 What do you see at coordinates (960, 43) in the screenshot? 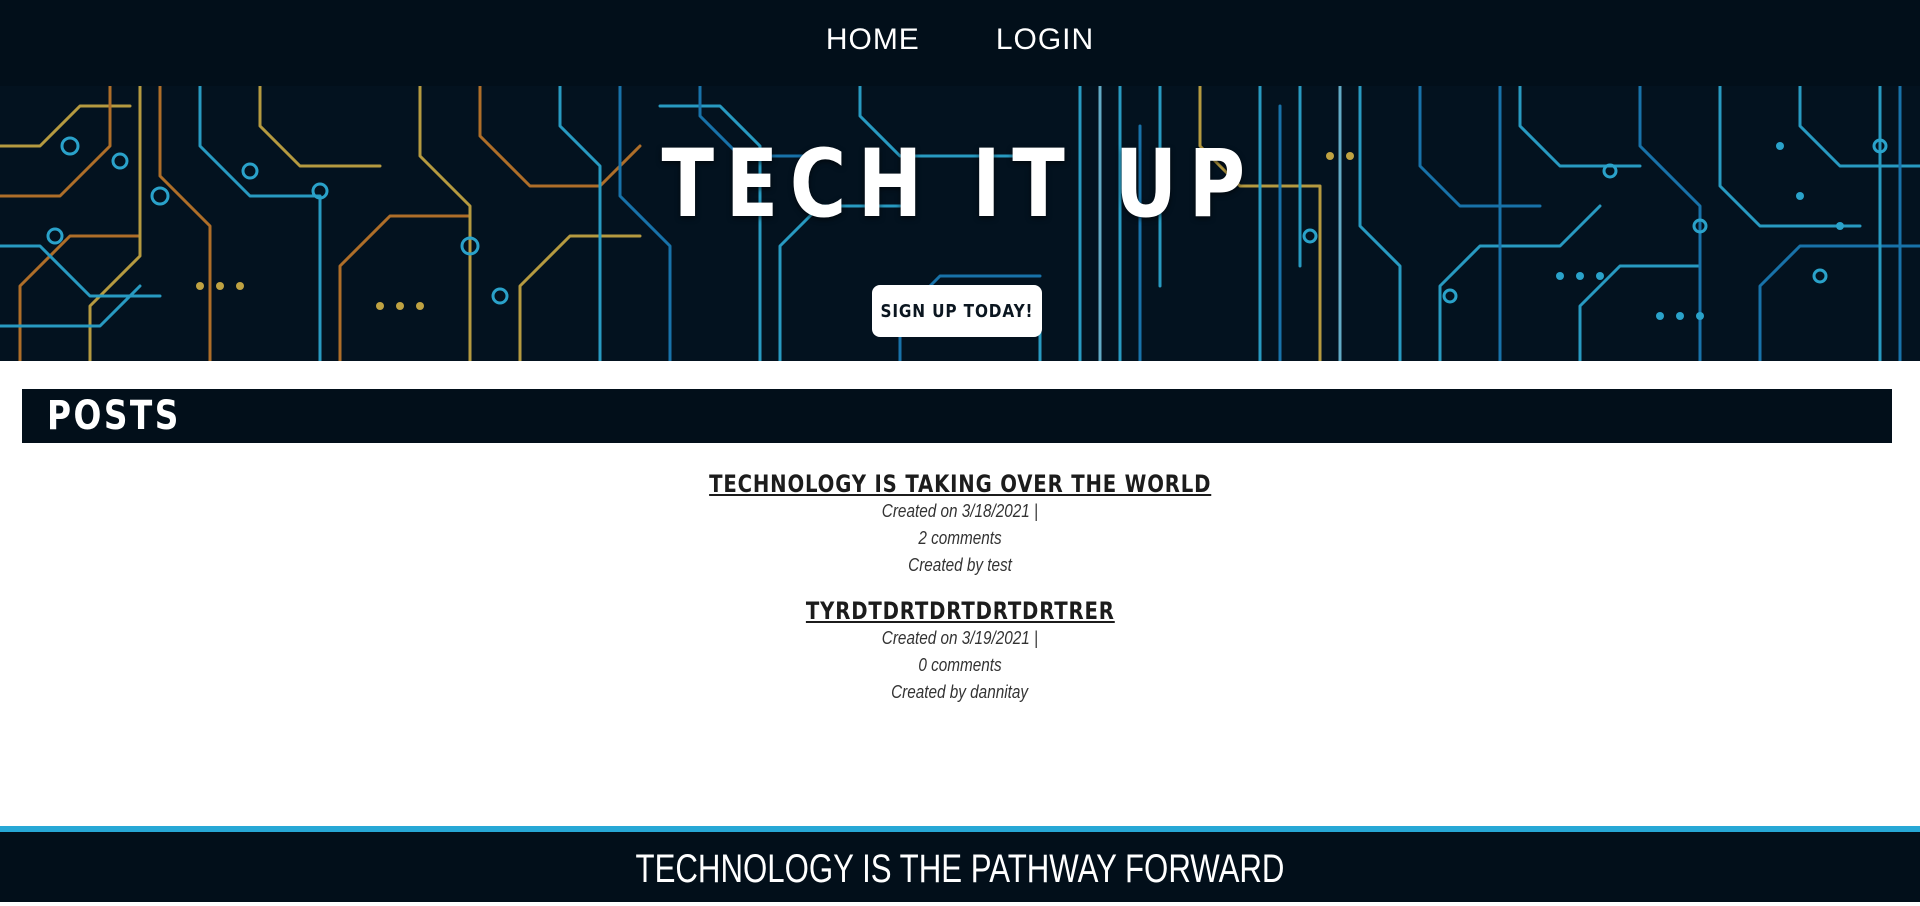
I see `top-nav: HOME LOGIN` at bounding box center [960, 43].